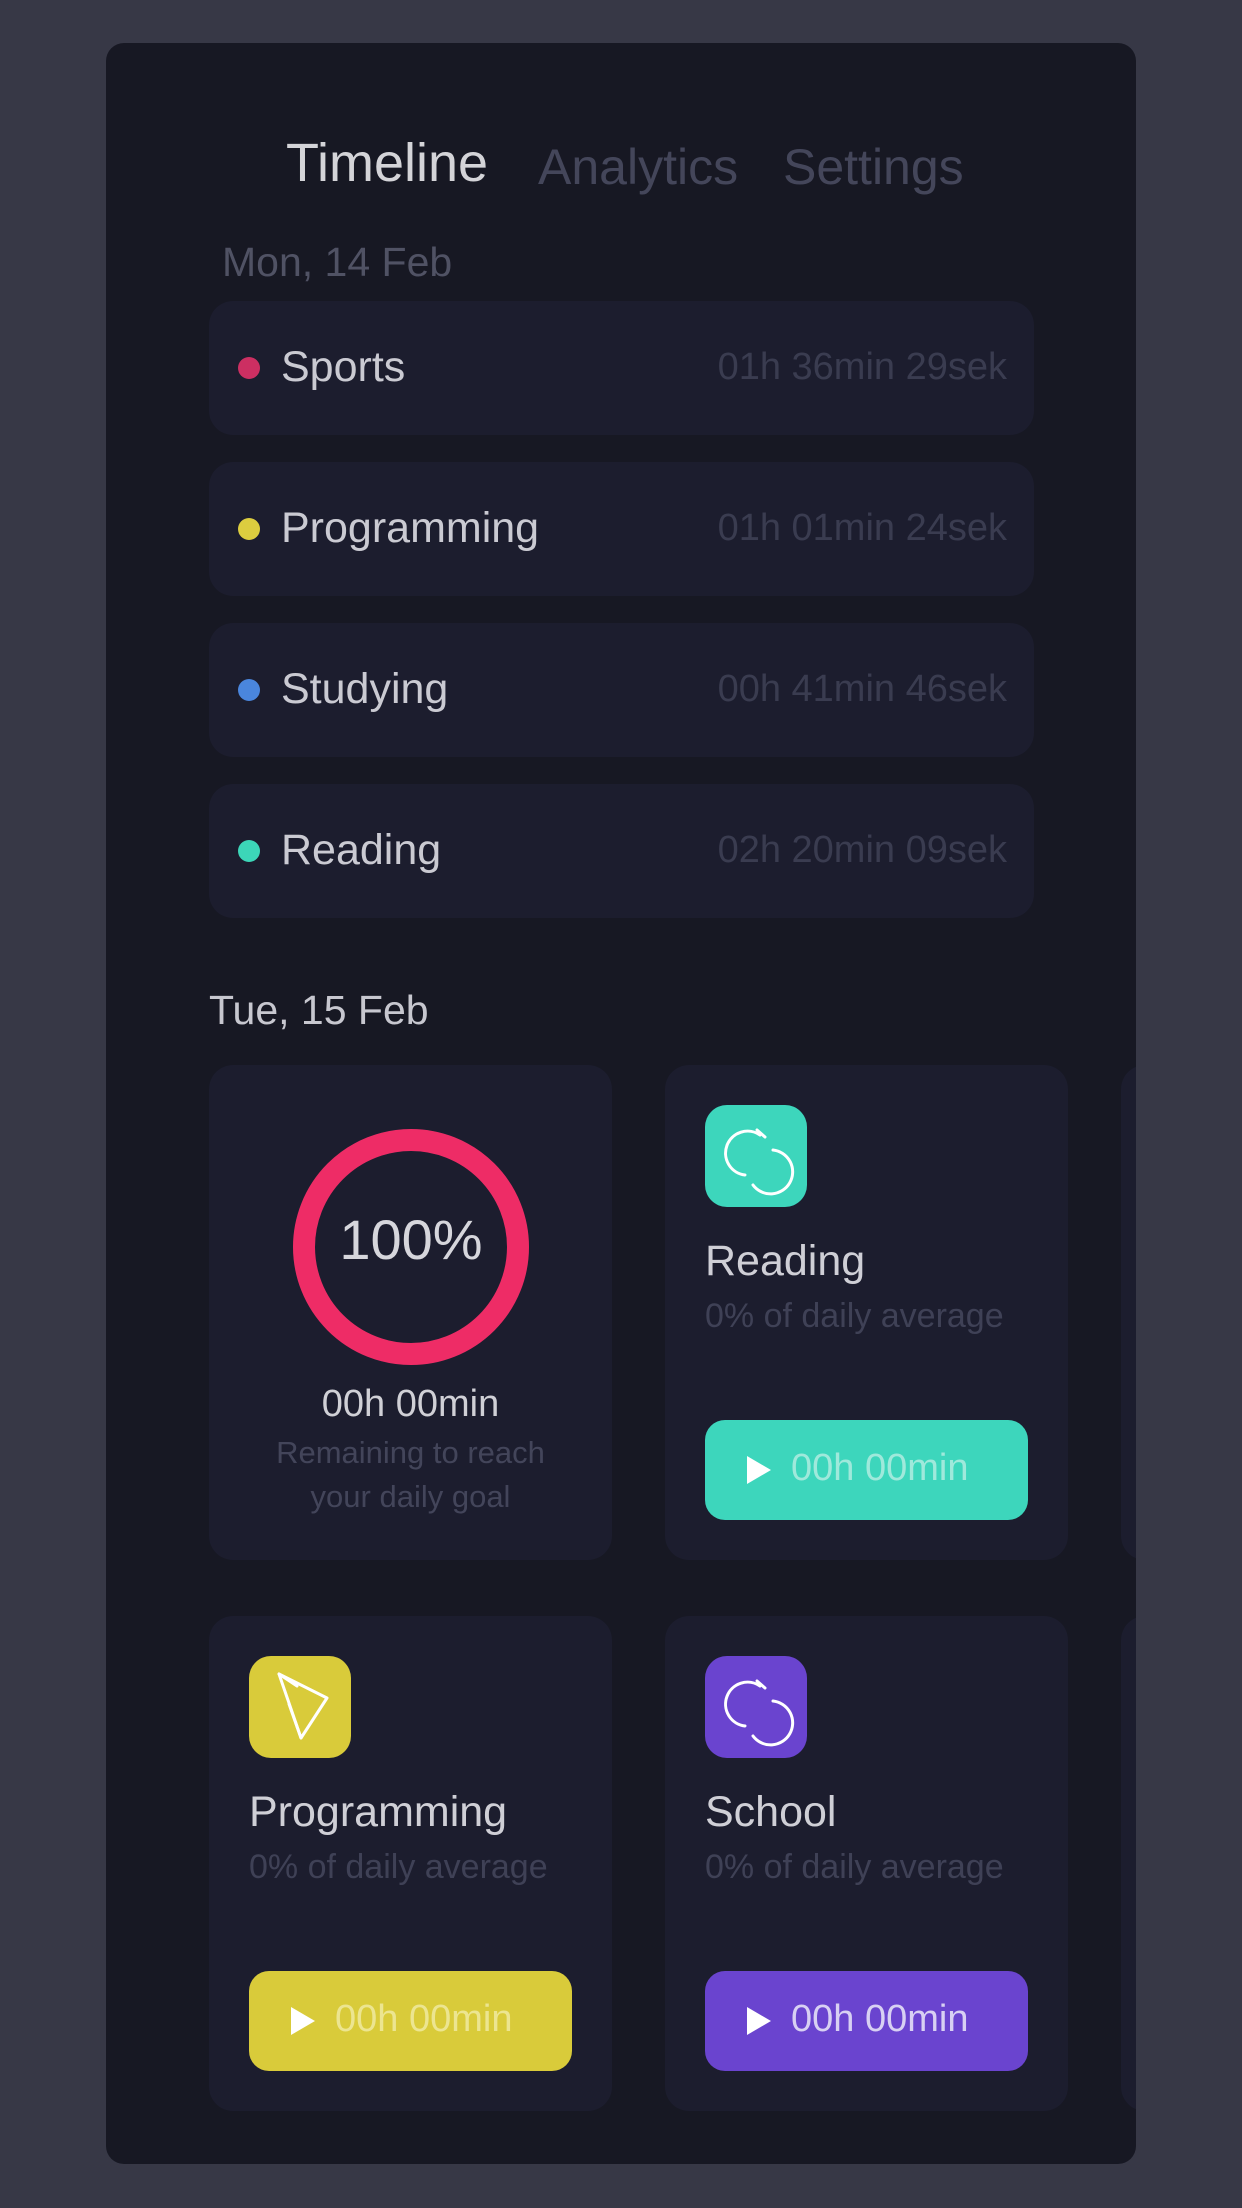  I want to click on activity-card-school: School 0% of daily average 00h 00min, so click(866, 1863).